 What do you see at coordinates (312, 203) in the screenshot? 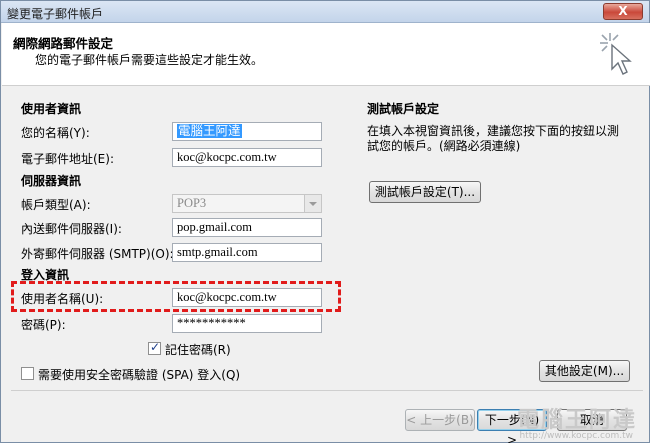
I see `chevron-down-icon` at bounding box center [312, 203].